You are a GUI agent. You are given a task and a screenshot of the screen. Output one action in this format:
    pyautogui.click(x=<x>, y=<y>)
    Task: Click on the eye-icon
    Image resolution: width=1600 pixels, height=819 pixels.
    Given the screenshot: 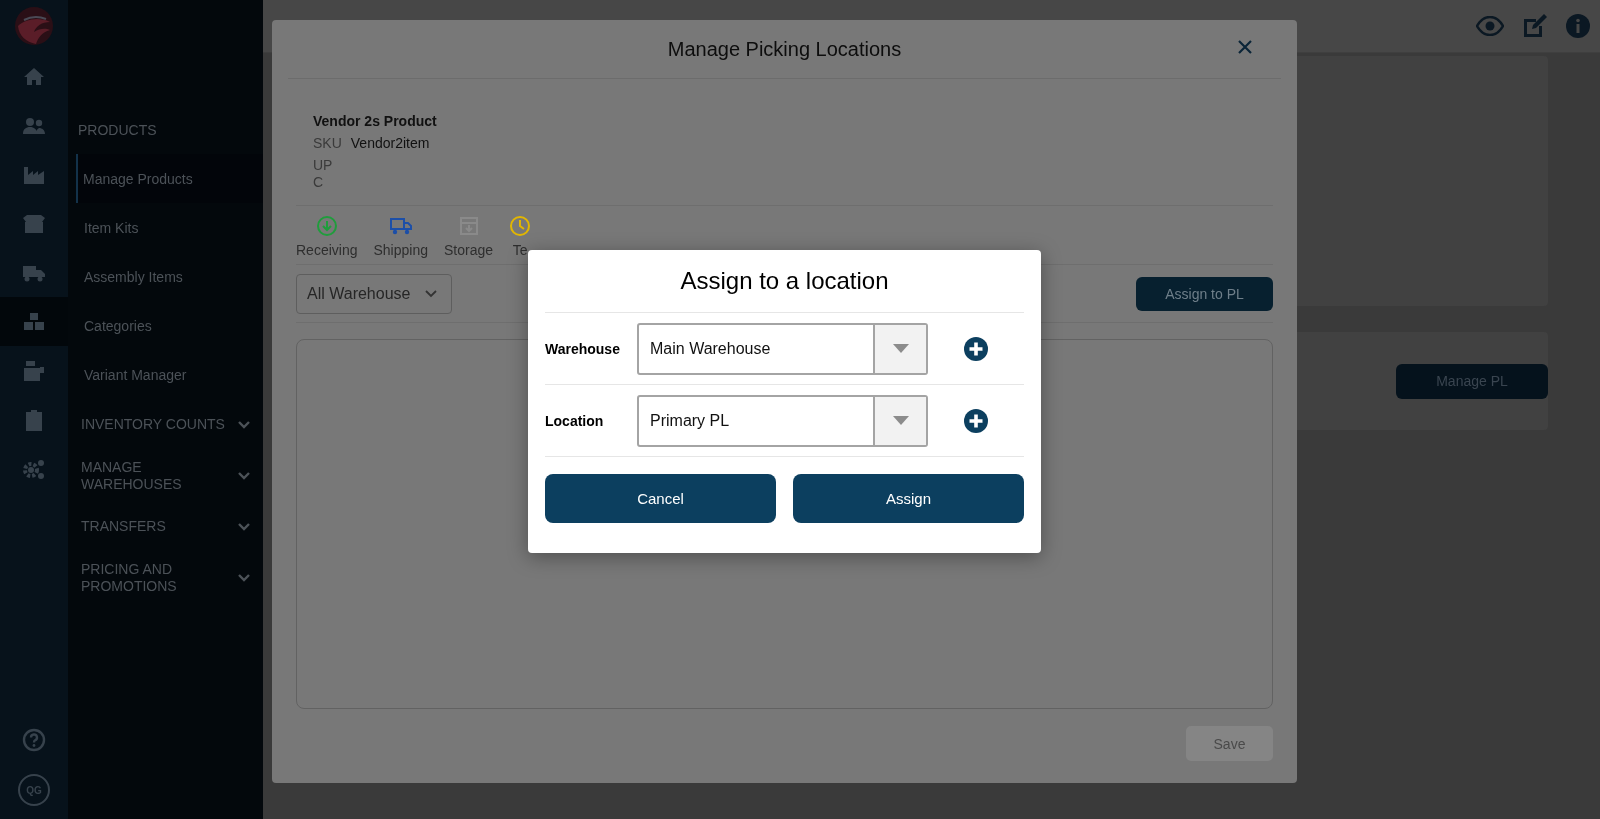 What is the action you would take?
    pyautogui.click(x=1490, y=26)
    